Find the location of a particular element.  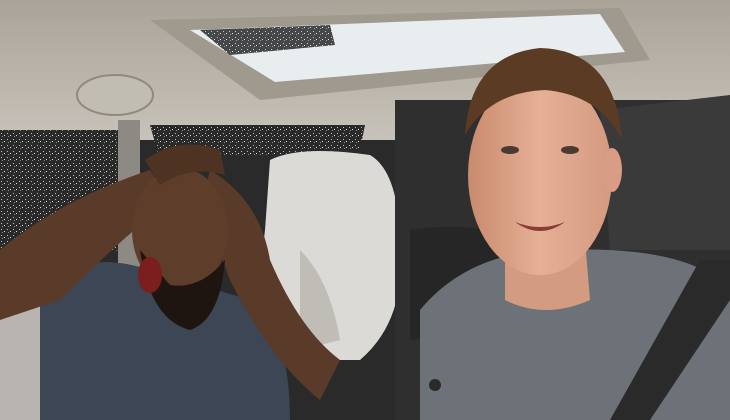

shirt-logo is located at coordinates (435, 385).